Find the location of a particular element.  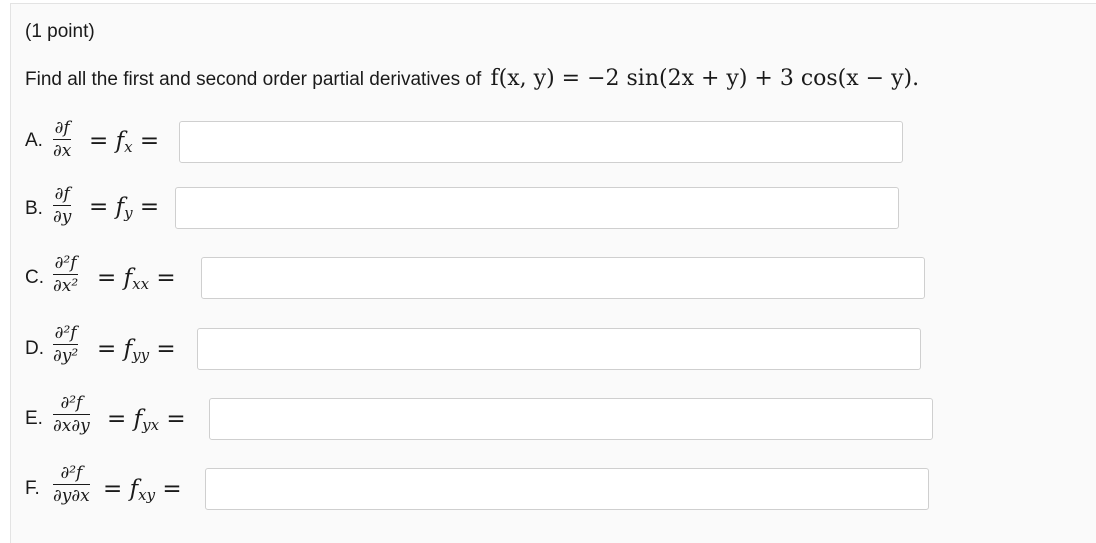

notation-subscript: y is located at coordinates (128, 213).